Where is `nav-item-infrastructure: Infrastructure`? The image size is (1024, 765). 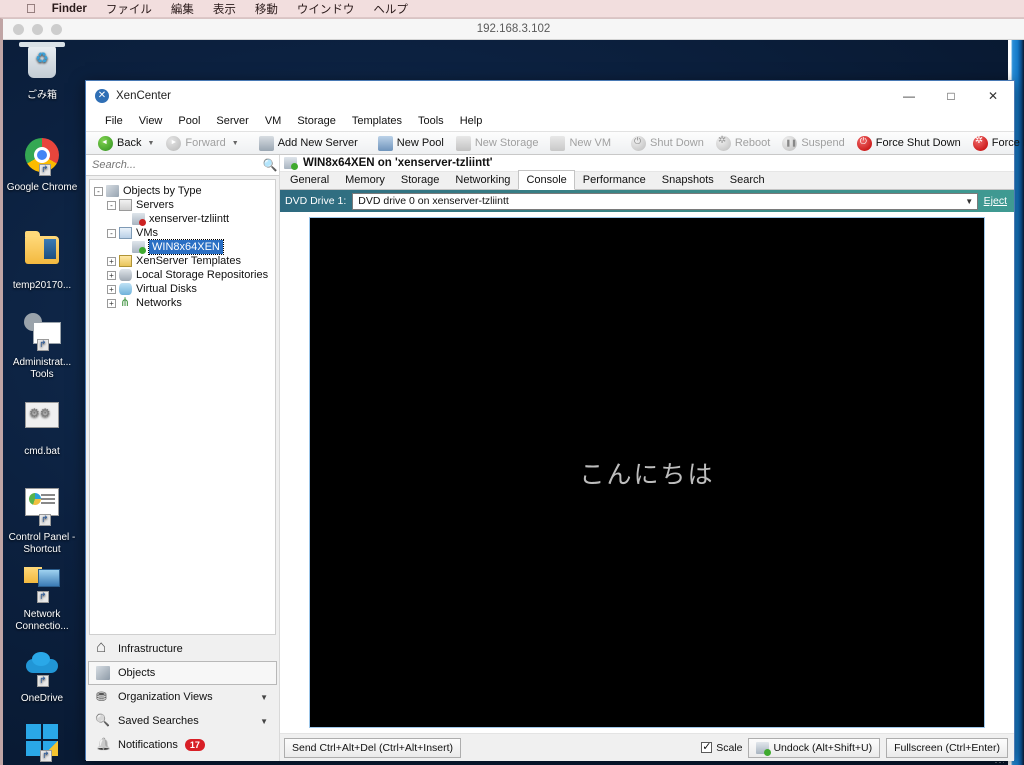
nav-item-infrastructure: Infrastructure is located at coordinates (182, 649).